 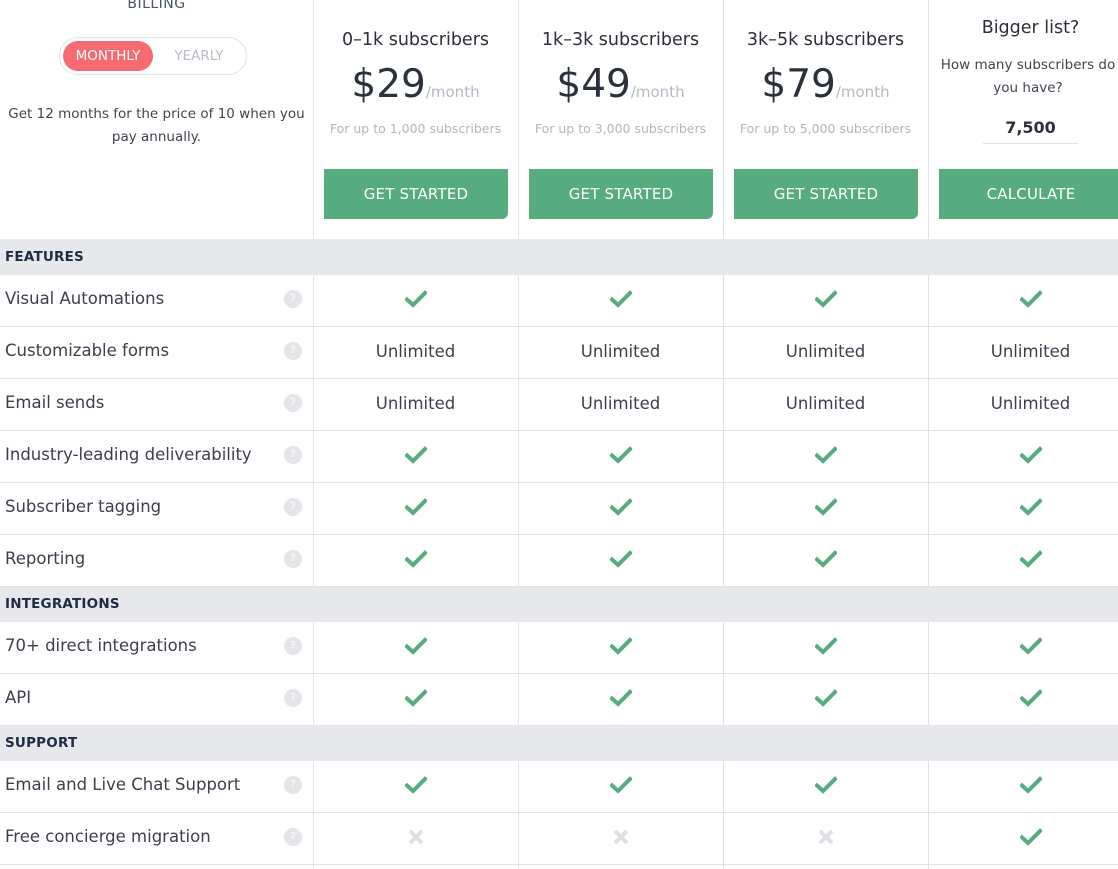 I want to click on price-amount: $79, so click(x=798, y=84).